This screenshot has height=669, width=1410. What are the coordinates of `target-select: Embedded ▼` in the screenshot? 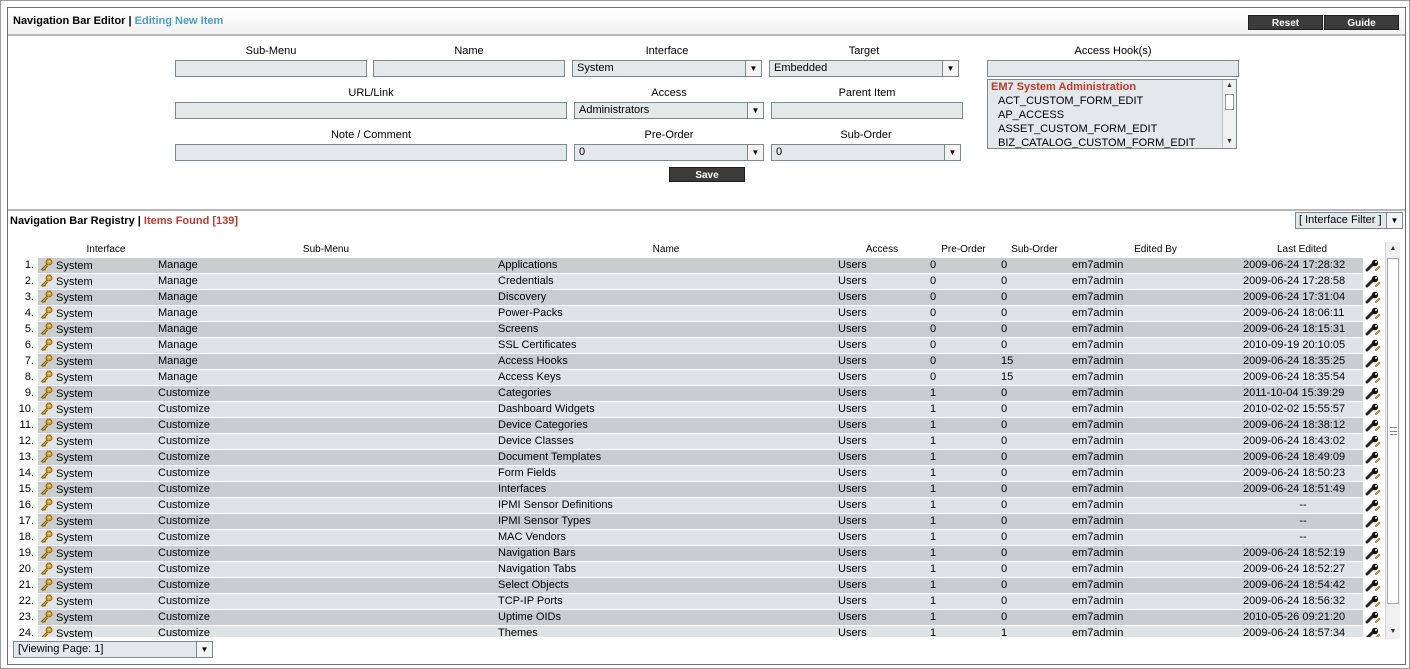 It's located at (864, 68).